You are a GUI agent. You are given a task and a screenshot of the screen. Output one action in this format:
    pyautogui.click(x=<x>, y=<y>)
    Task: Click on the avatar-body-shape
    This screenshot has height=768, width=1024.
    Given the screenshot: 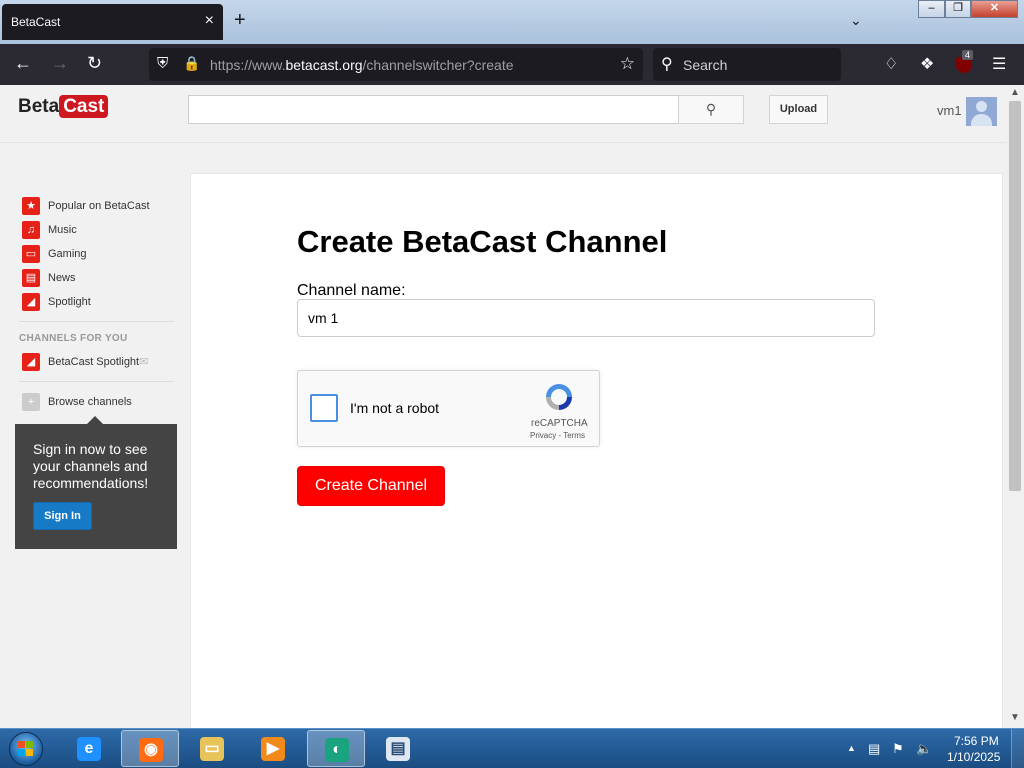 What is the action you would take?
    pyautogui.click(x=981, y=120)
    